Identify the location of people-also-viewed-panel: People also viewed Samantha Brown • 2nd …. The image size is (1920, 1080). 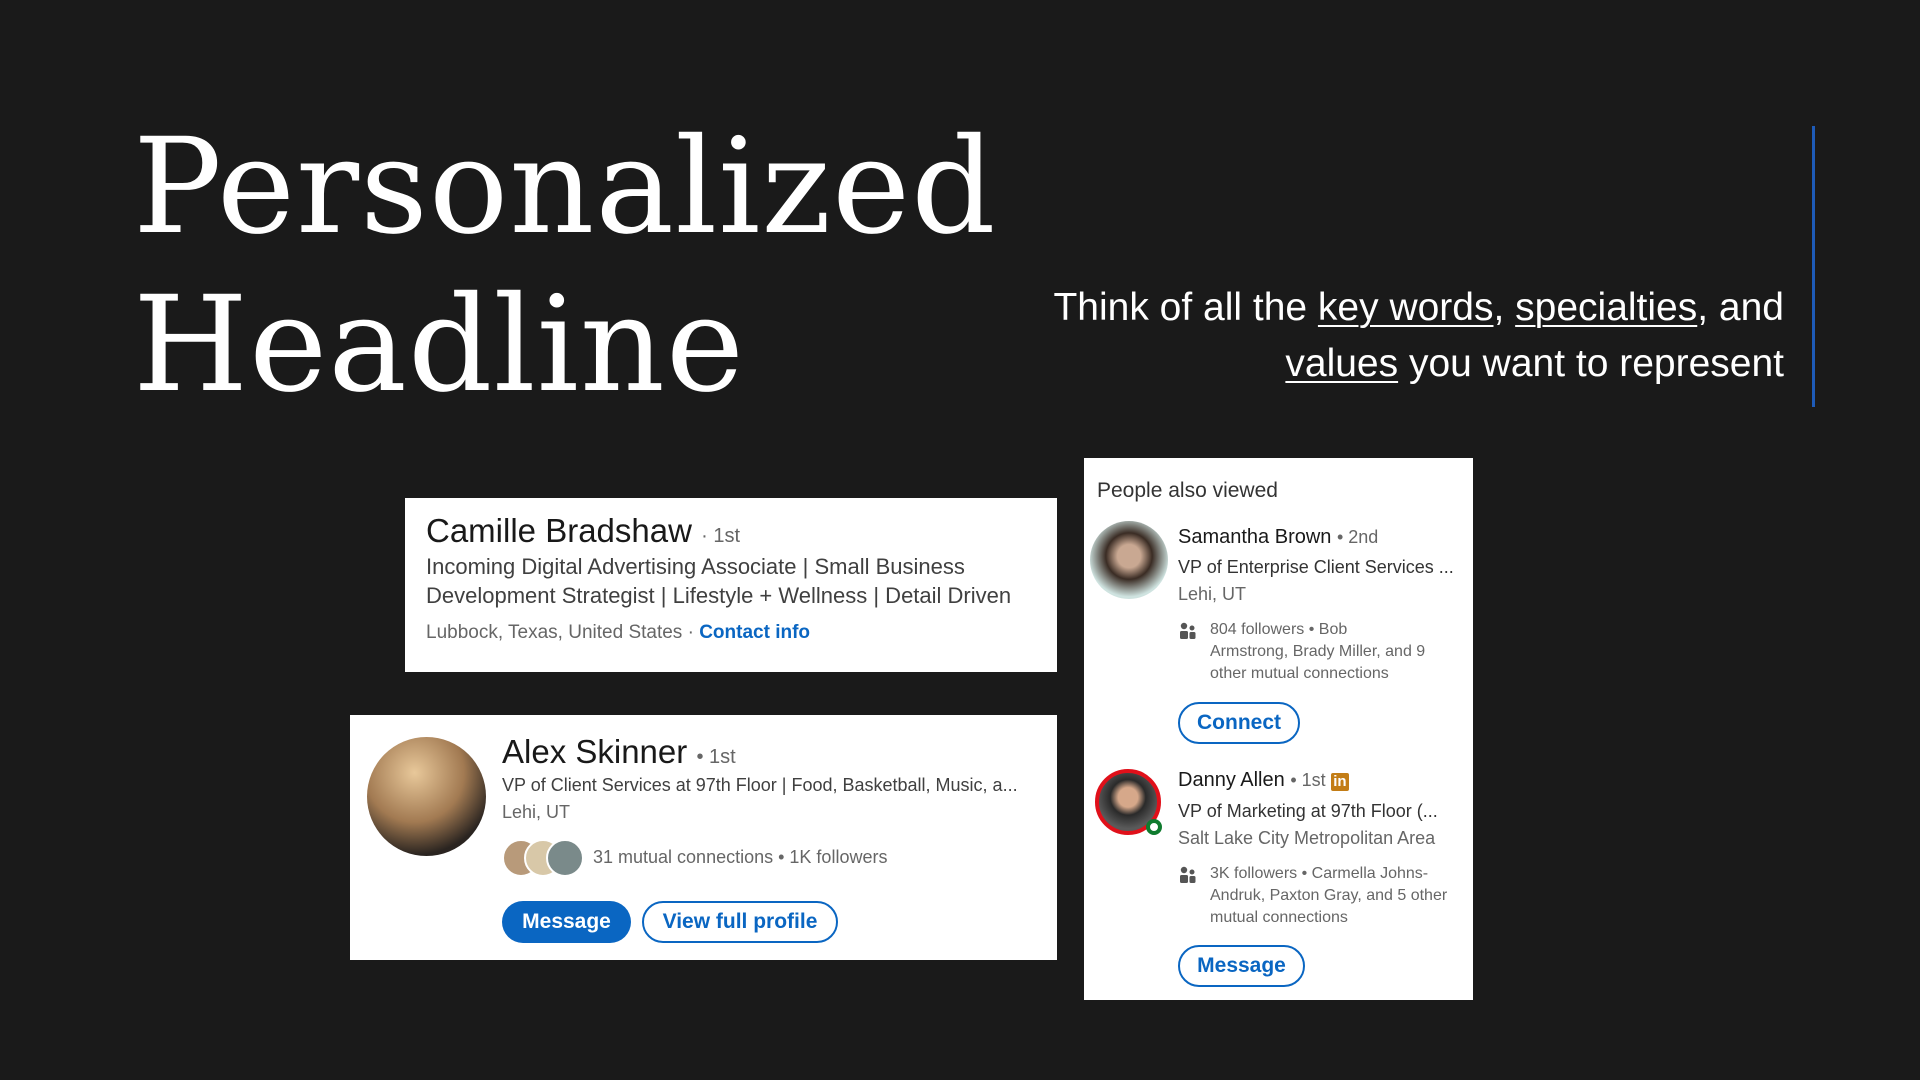
(1278, 729).